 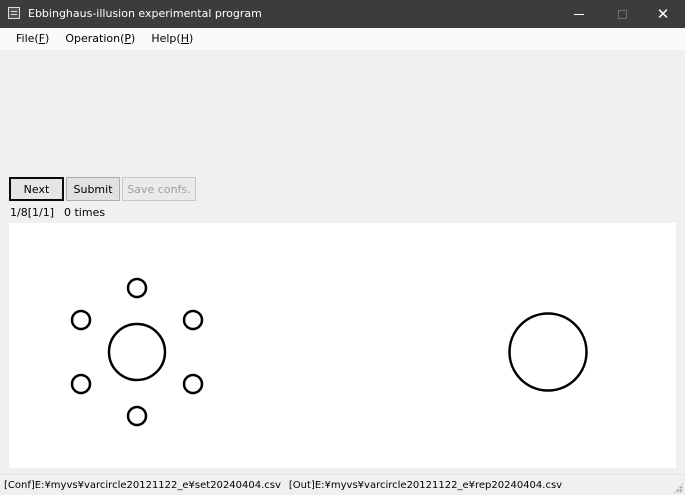 I want to click on maximize-icon, so click(x=622, y=14).